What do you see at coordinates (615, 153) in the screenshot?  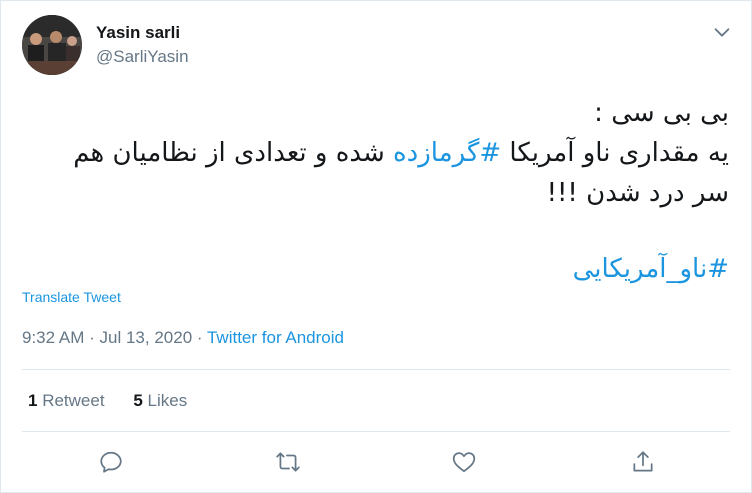 I see `tweet-line-prefix: یه مقداری ناو آمریکا` at bounding box center [615, 153].